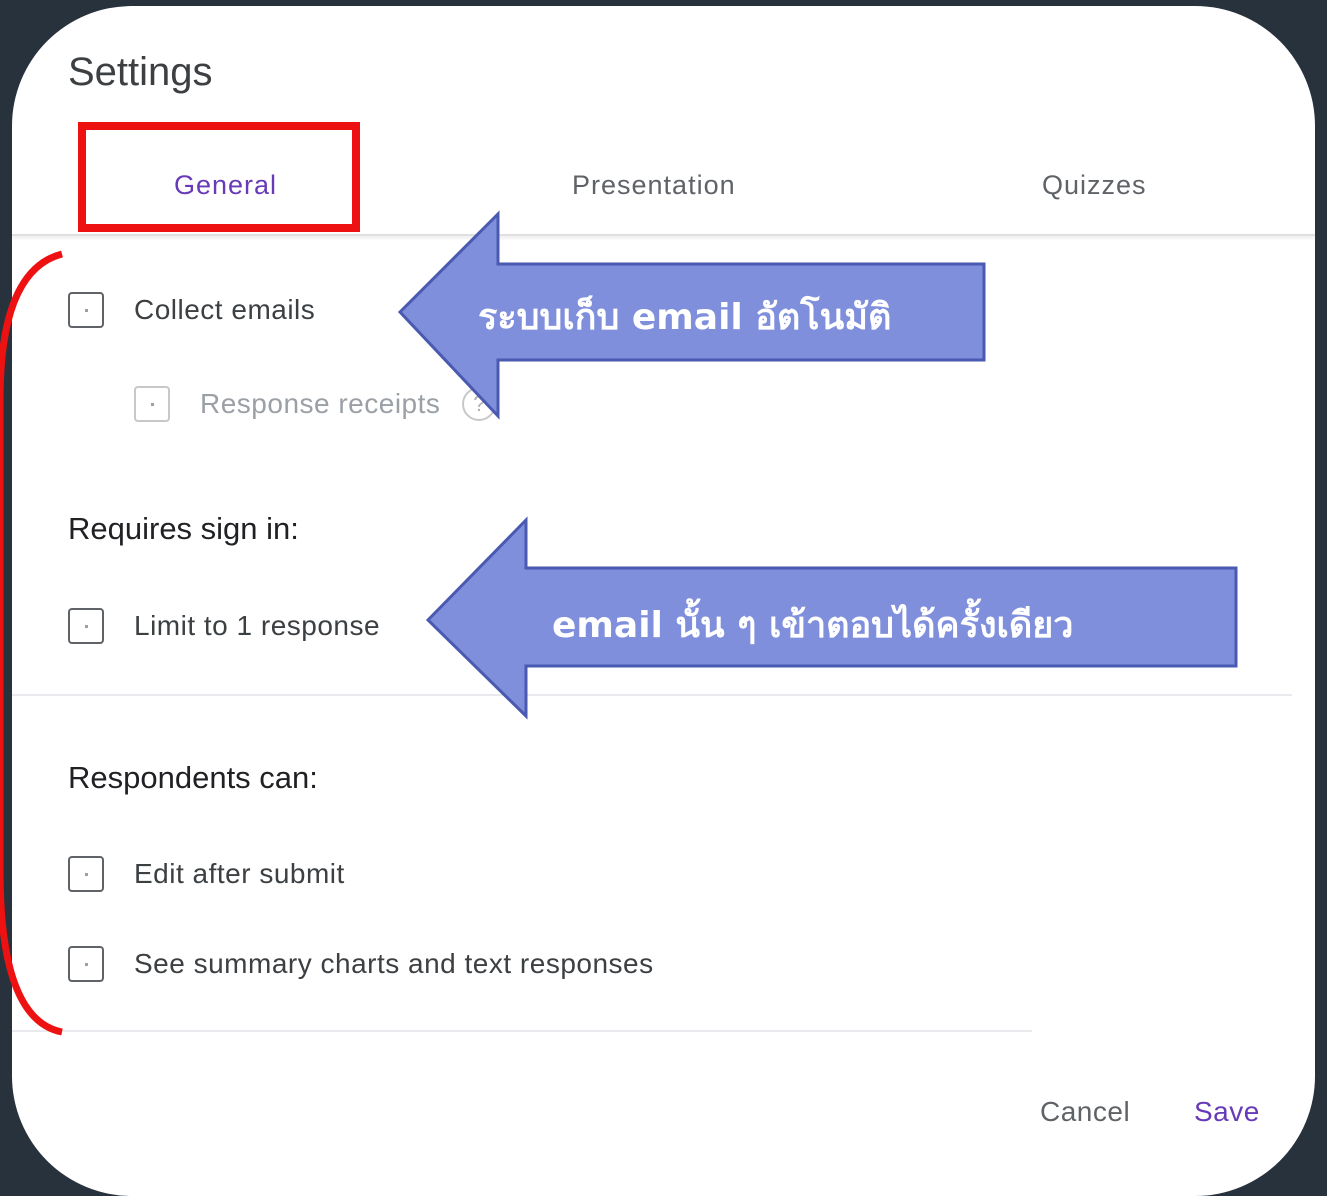 The image size is (1327, 1196). Describe the element at coordinates (654, 185) in the screenshot. I see `tab-presentation: Presentation` at that location.